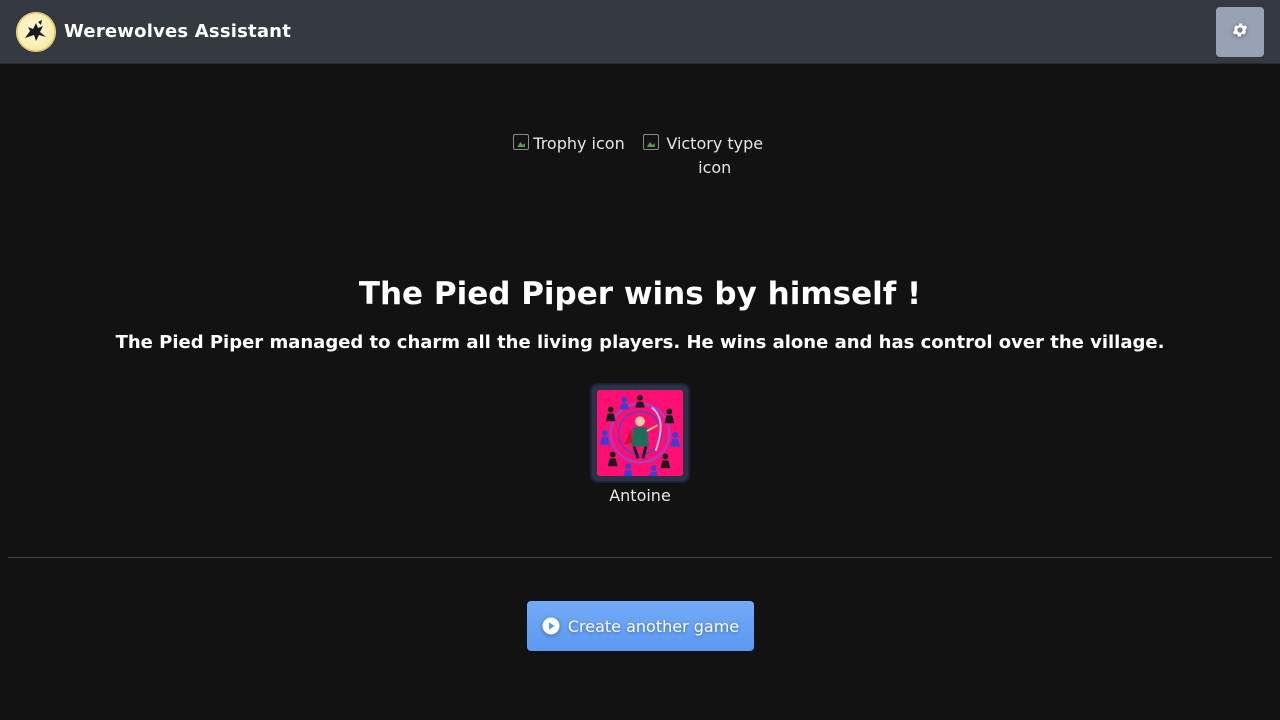 The height and width of the screenshot is (720, 1280). What do you see at coordinates (640, 495) in the screenshot?
I see `winner-name: Antoine` at bounding box center [640, 495].